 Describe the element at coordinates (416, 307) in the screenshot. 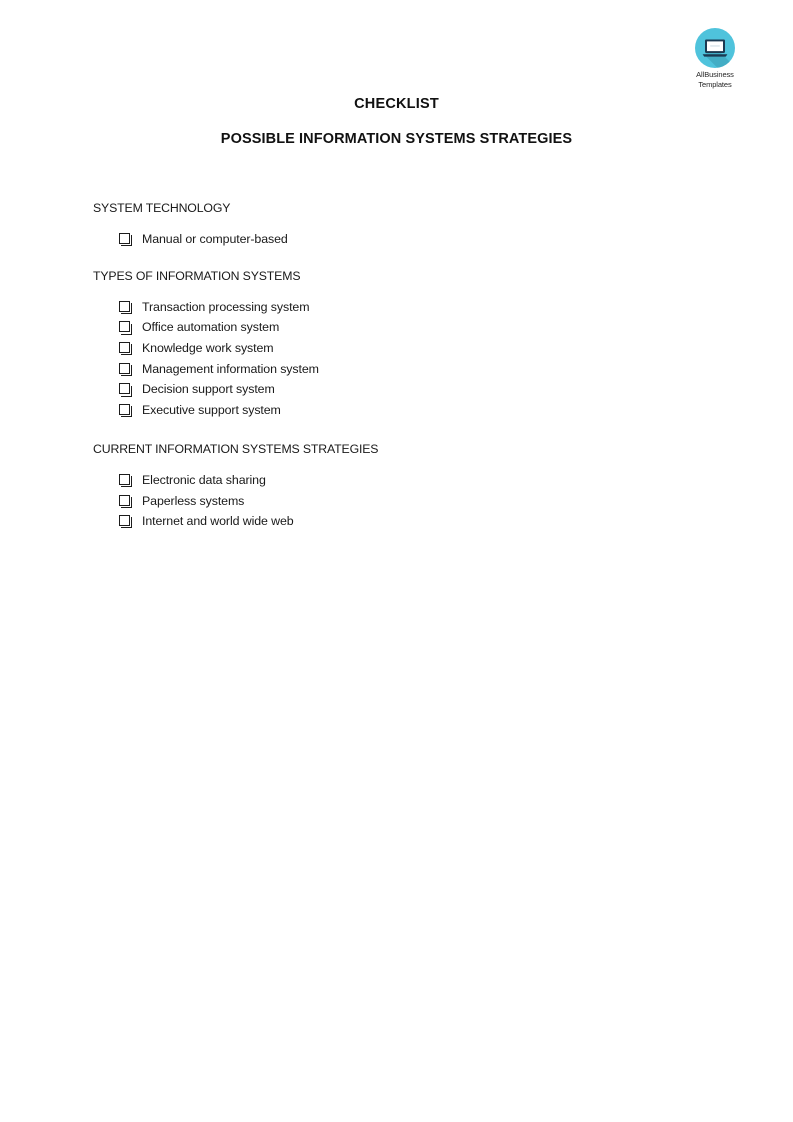

I see `list-item: Transaction processing system` at that location.